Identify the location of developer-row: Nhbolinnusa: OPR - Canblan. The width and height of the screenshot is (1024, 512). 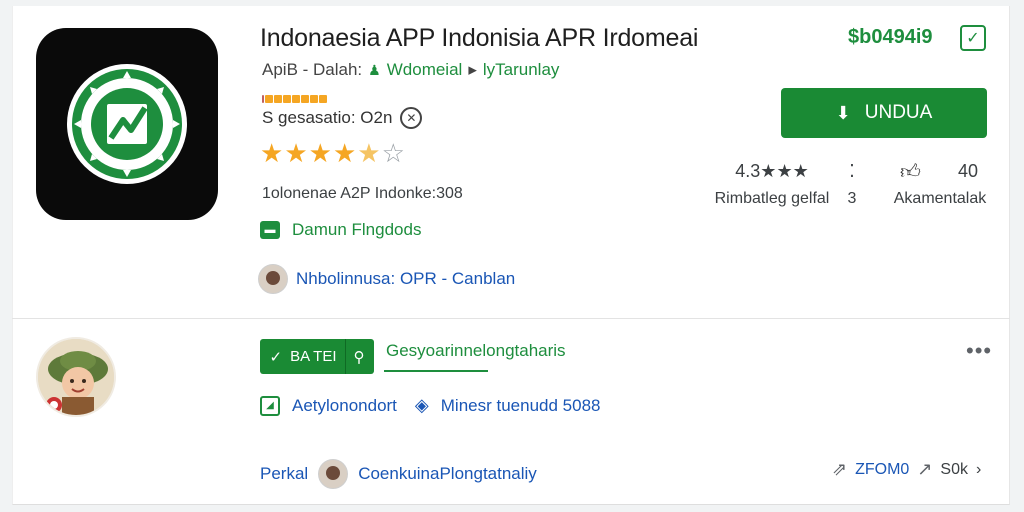
(386, 279).